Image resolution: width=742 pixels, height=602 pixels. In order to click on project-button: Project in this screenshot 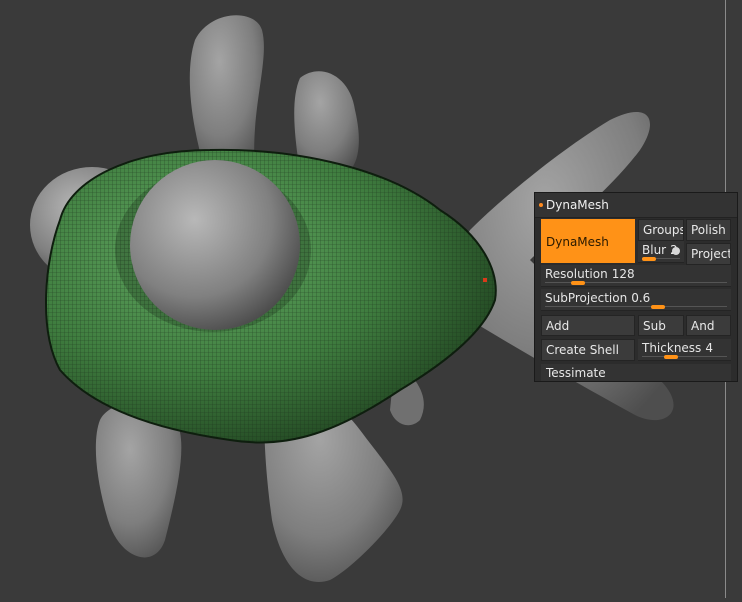, I will do `click(708, 254)`.